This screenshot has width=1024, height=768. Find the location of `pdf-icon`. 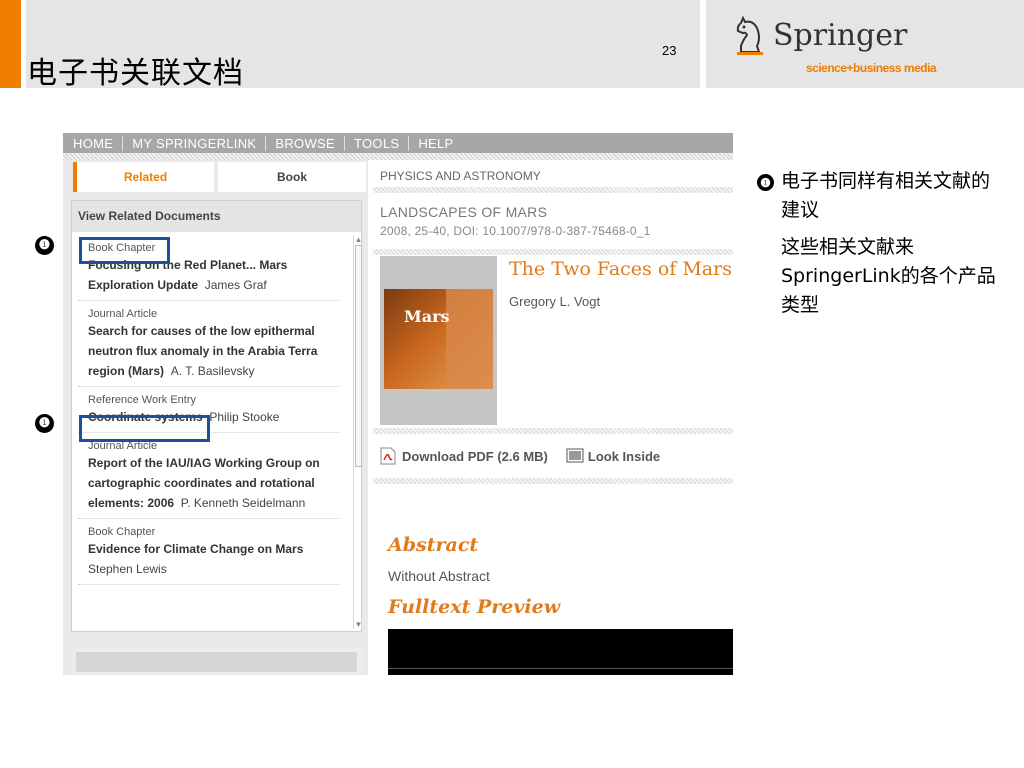

pdf-icon is located at coordinates (388, 456).